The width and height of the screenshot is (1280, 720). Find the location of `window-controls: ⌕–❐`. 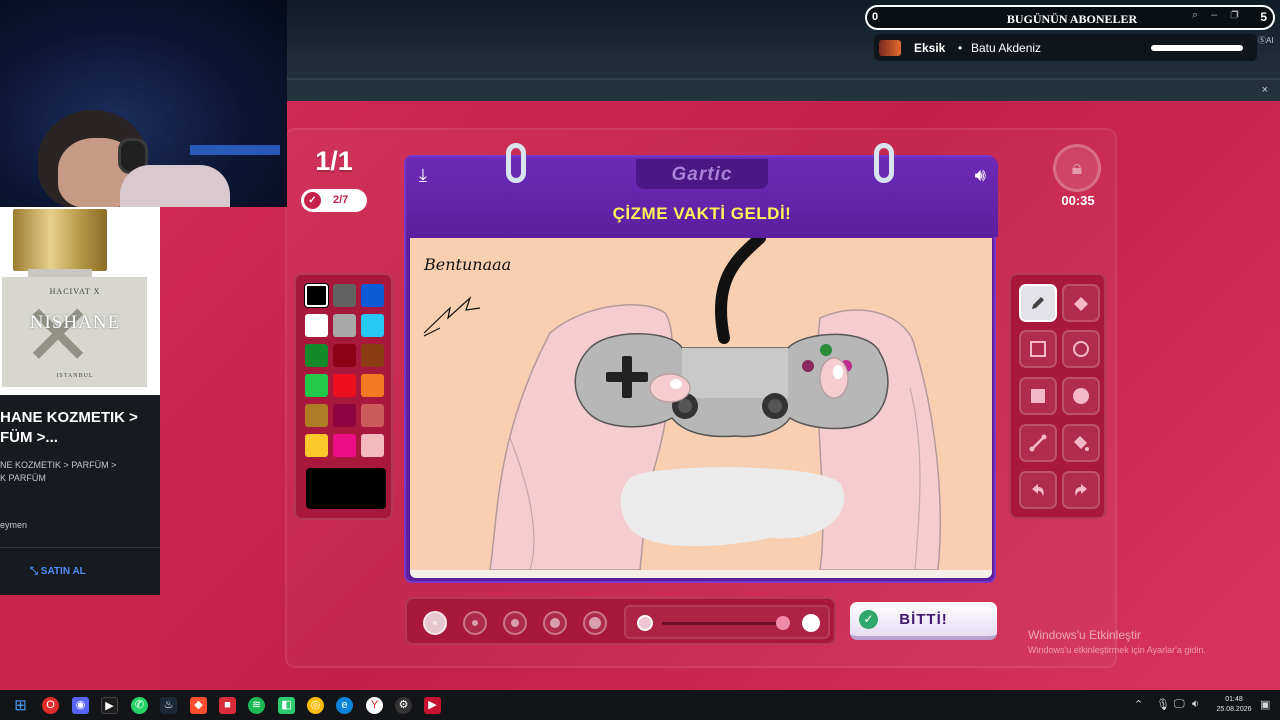

window-controls: ⌕–❐ is located at coordinates (1222, 15).